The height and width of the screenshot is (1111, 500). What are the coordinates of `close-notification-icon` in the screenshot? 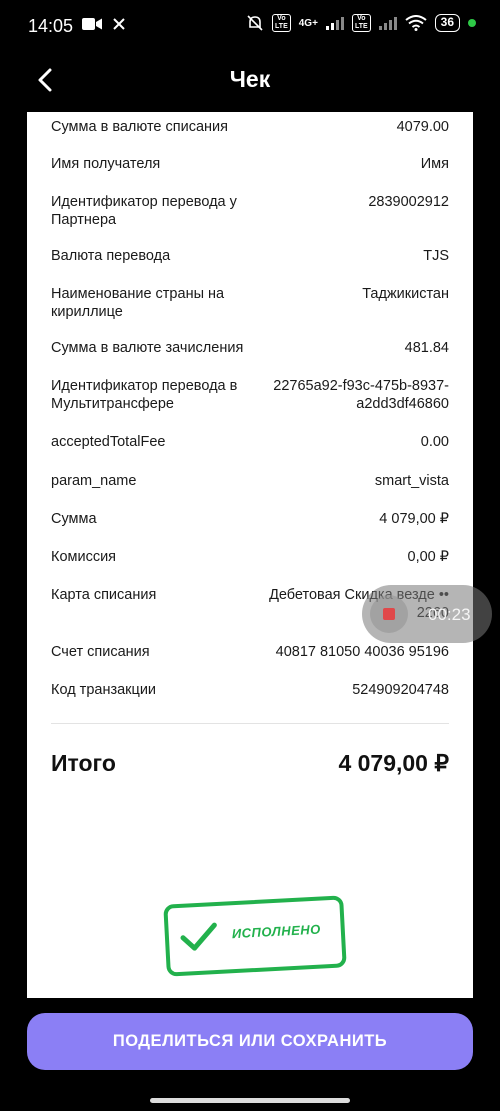 It's located at (119, 24).